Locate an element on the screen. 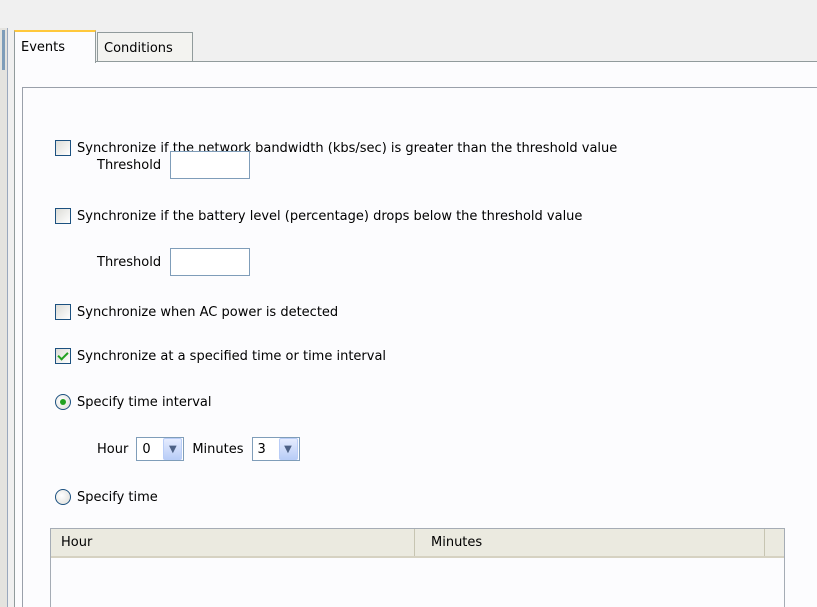 This screenshot has width=817, height=607. time-table-header: Hour Minutes is located at coordinates (417, 543).